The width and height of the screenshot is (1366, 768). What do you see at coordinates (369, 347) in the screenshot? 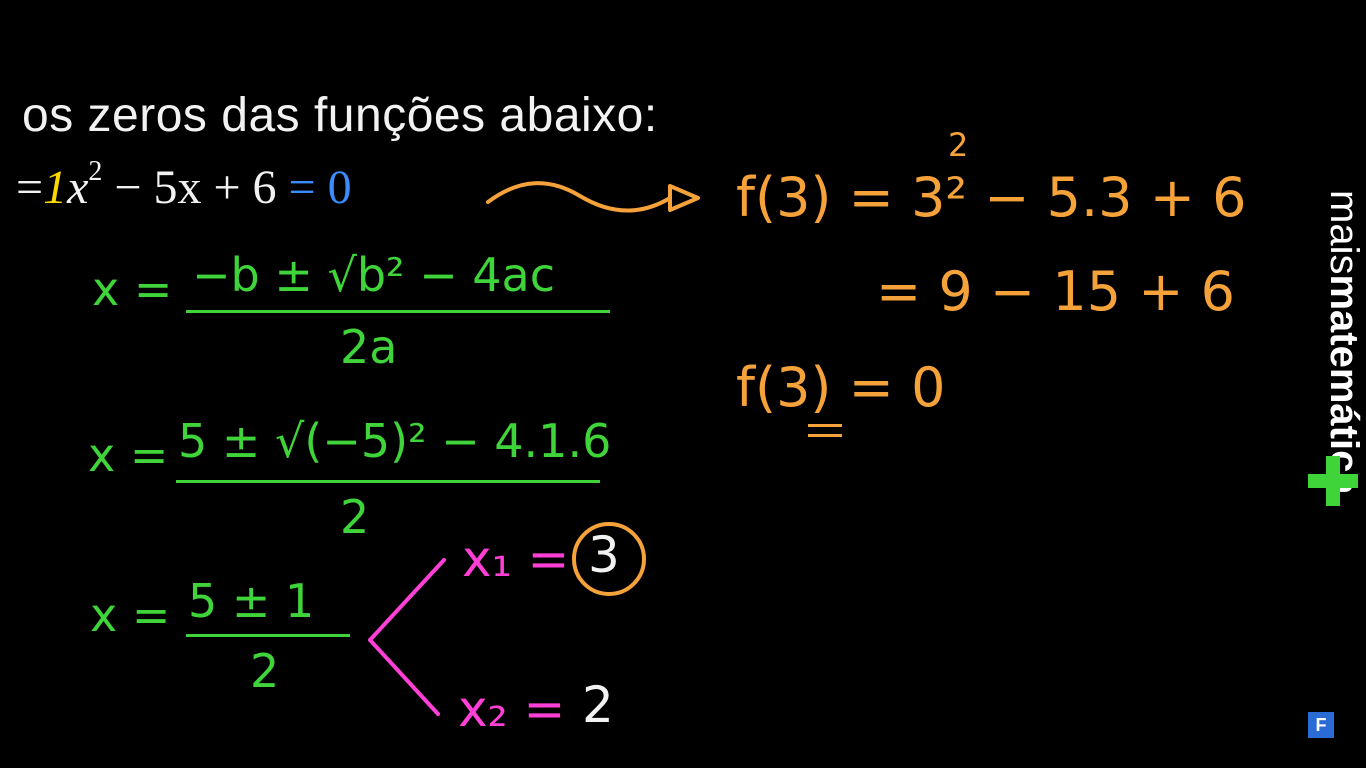
I see `formula-denominator: 2a` at bounding box center [369, 347].